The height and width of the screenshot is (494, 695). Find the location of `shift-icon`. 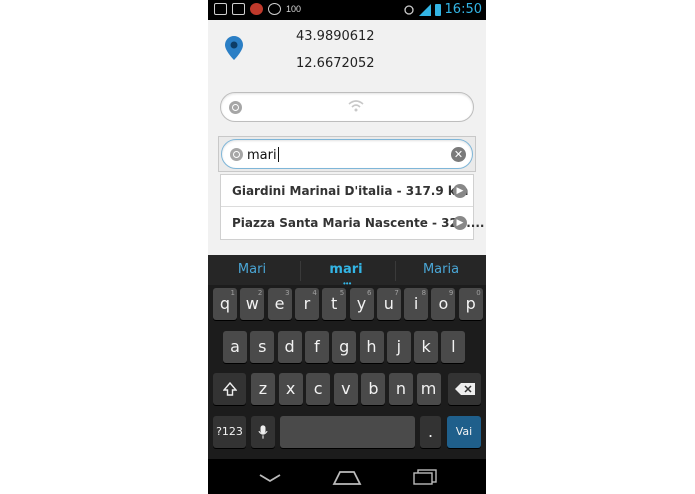

shift-icon is located at coordinates (229, 388).